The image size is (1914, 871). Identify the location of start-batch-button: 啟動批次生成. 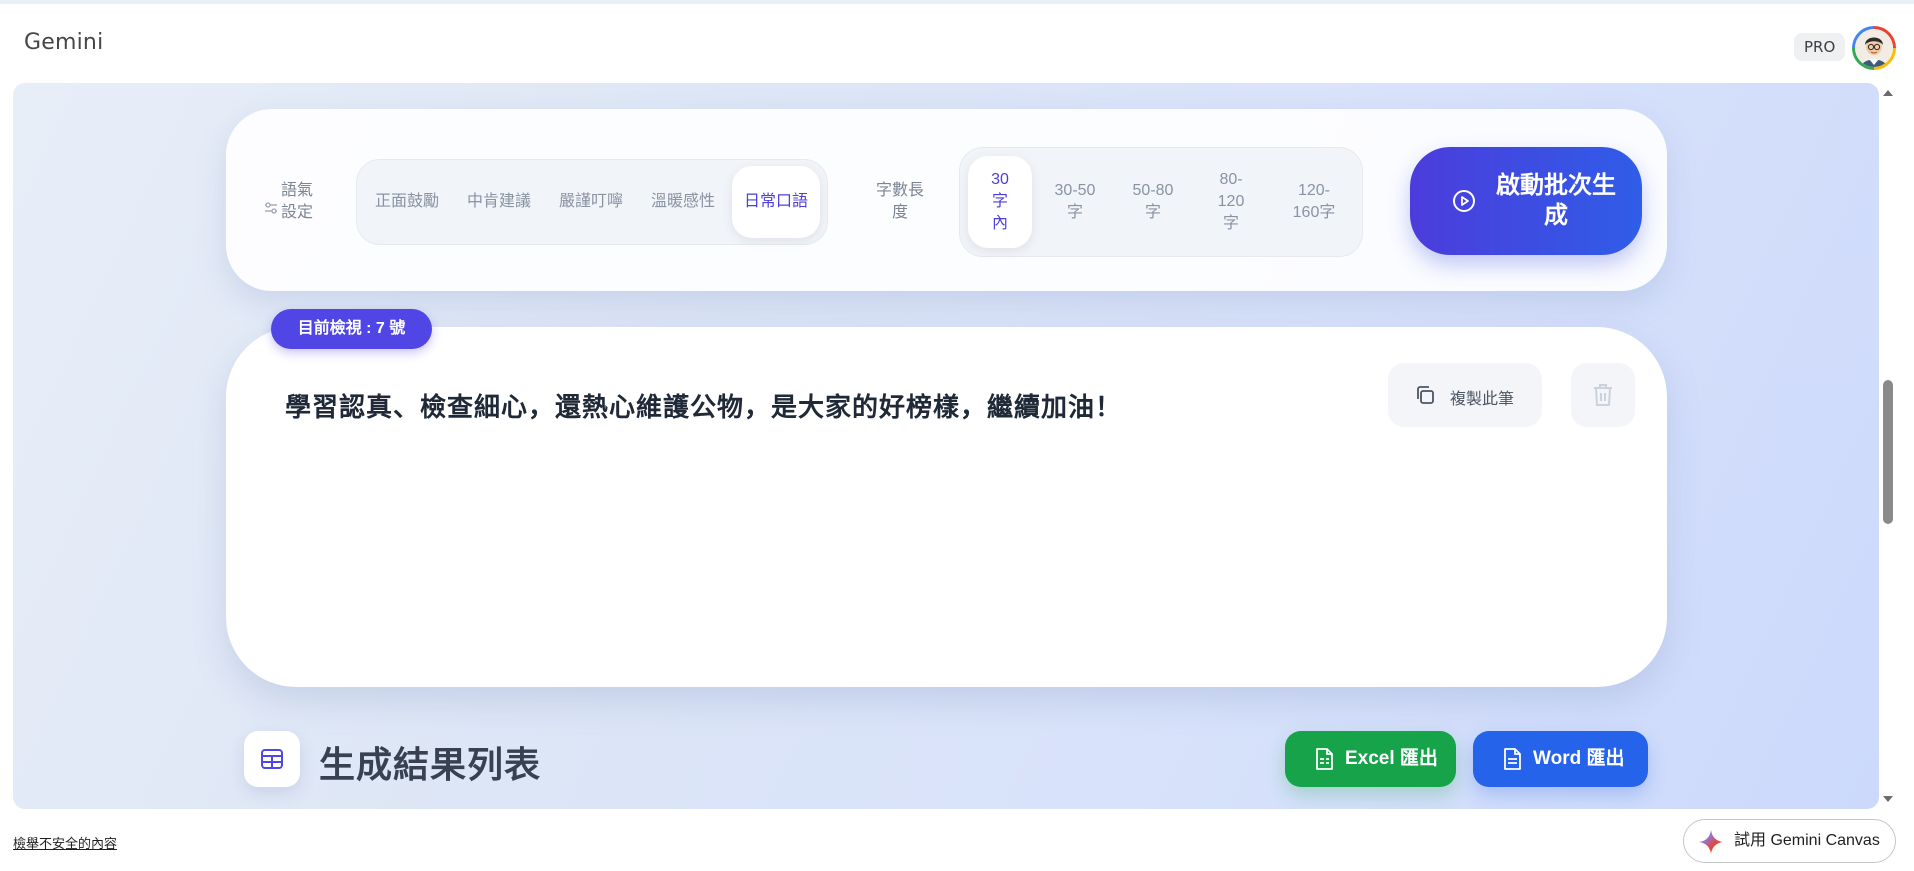
(1526, 201).